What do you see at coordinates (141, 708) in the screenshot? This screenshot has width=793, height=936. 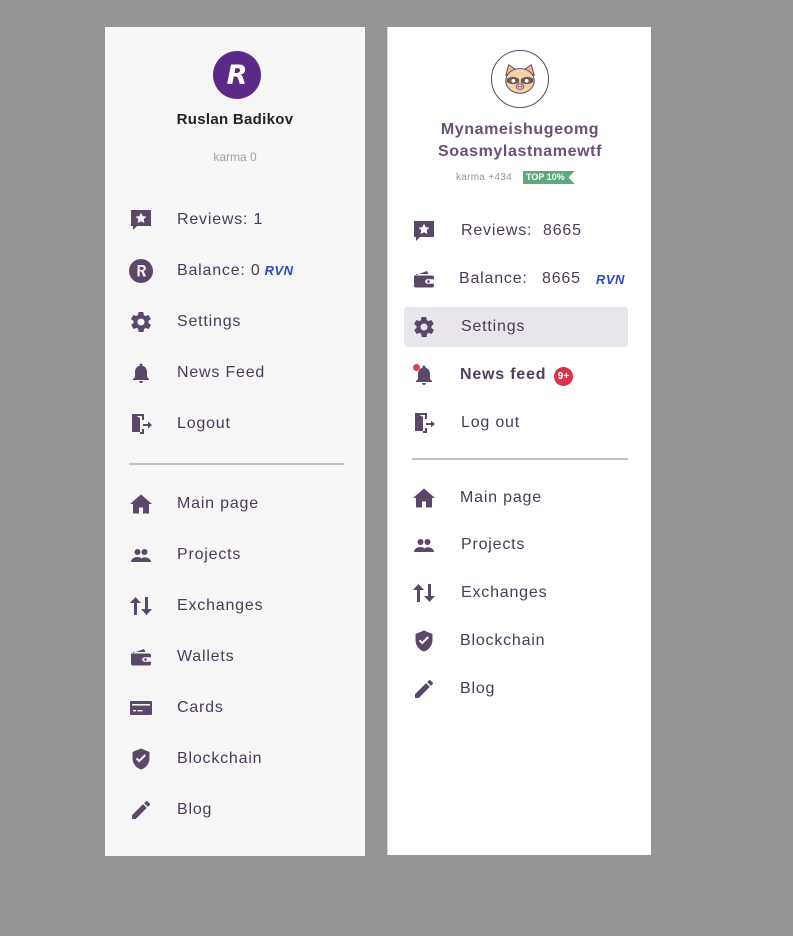 I see `card-icon` at bounding box center [141, 708].